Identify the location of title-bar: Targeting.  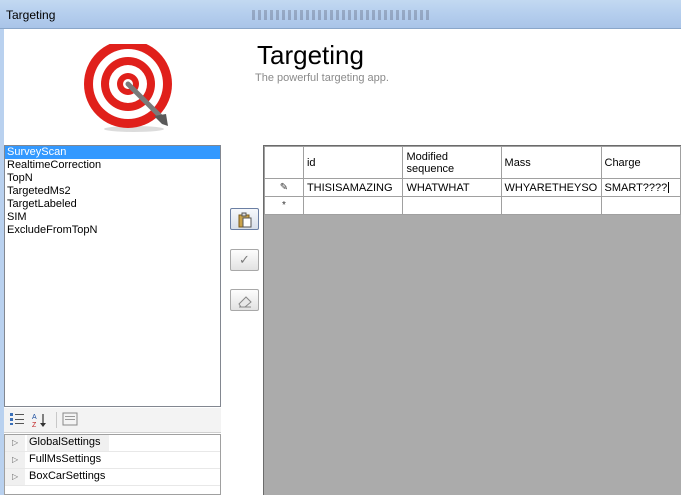
(340, 14).